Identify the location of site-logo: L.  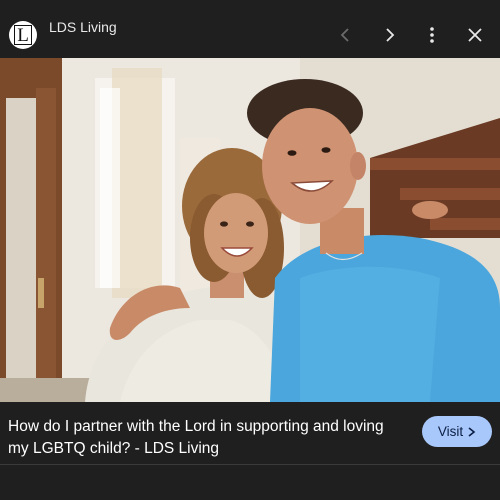
(23, 35).